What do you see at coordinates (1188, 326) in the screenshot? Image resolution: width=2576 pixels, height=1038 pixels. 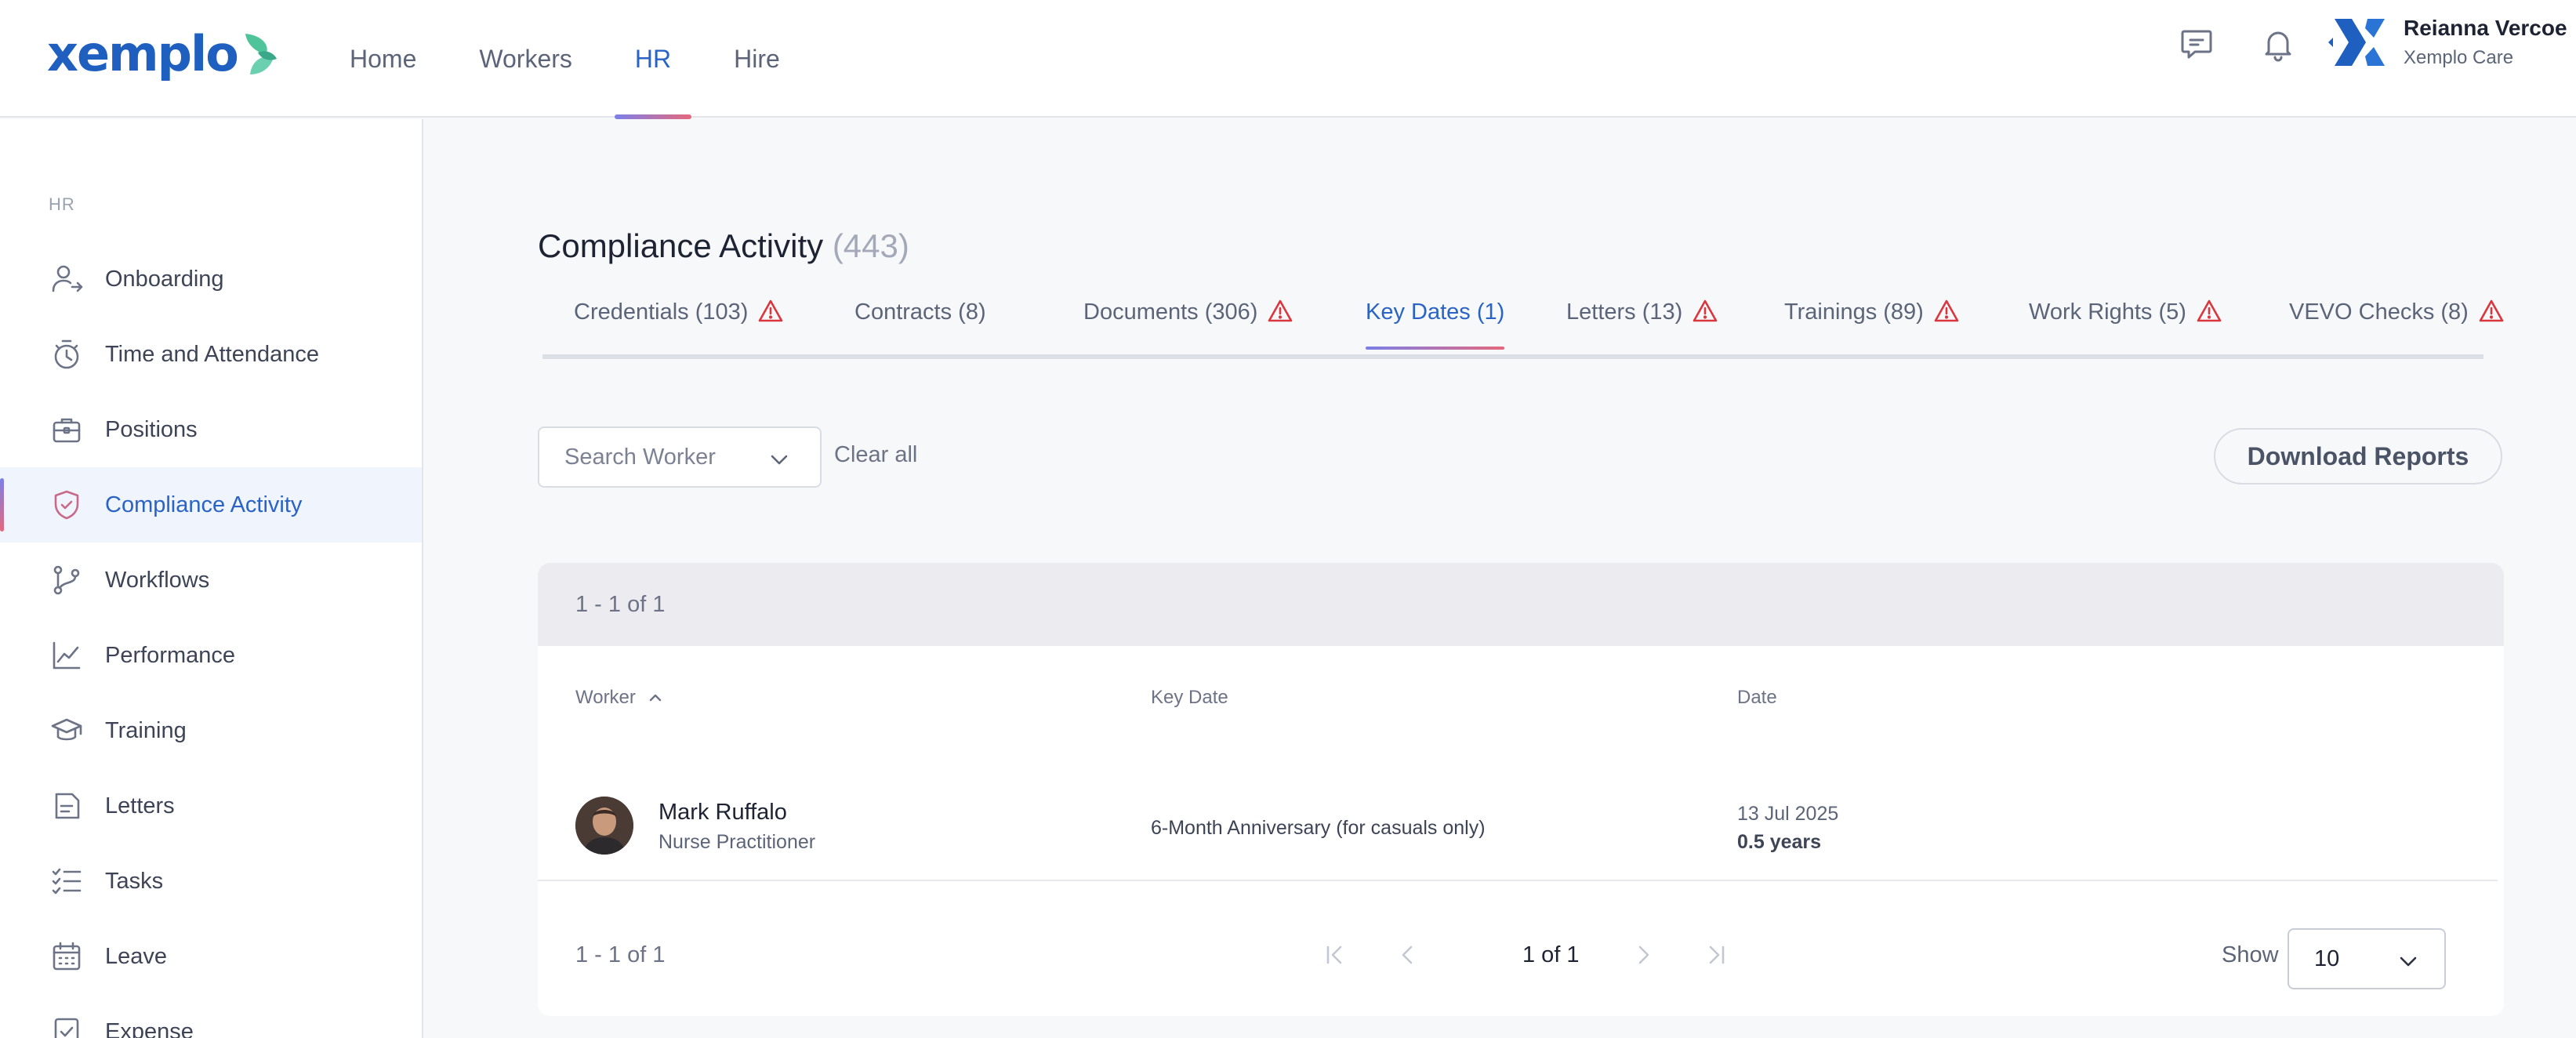 I see `tab-documents: Documents (306)` at bounding box center [1188, 326].